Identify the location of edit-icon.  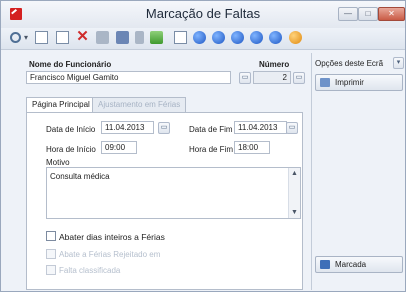
(102, 37).